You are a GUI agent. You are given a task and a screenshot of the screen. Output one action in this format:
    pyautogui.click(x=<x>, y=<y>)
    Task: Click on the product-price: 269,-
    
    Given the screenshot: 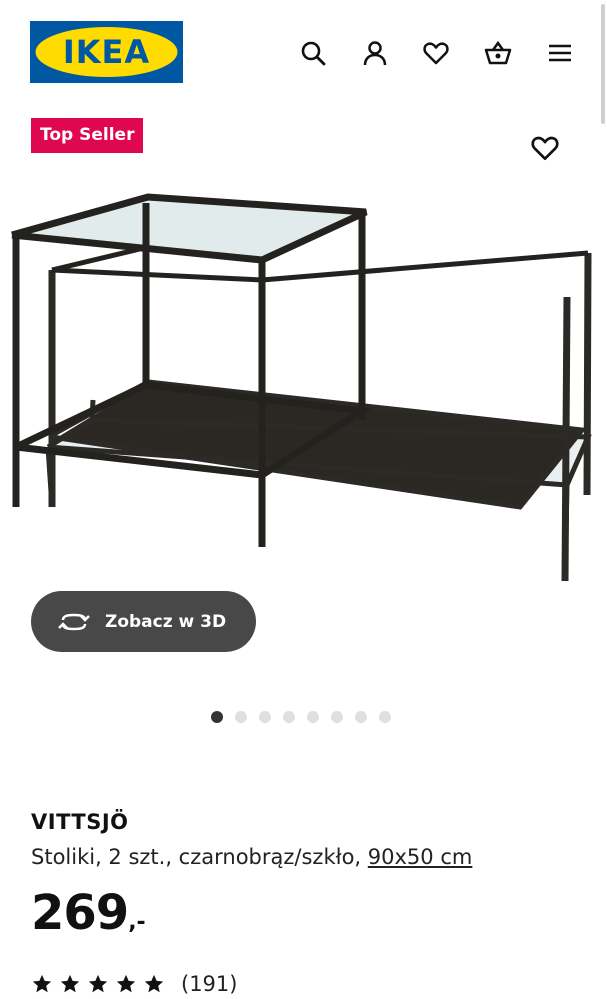 What is the action you would take?
    pyautogui.click(x=88, y=913)
    